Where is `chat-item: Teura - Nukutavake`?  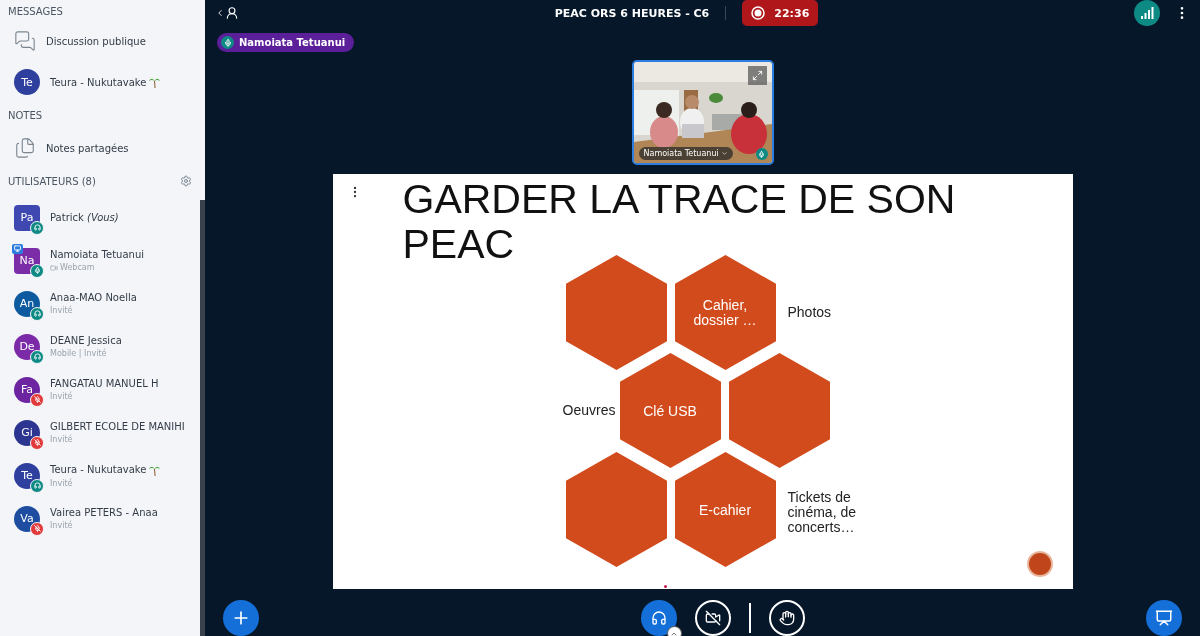
chat-item: Teura - Nukutavake is located at coordinates (98, 82).